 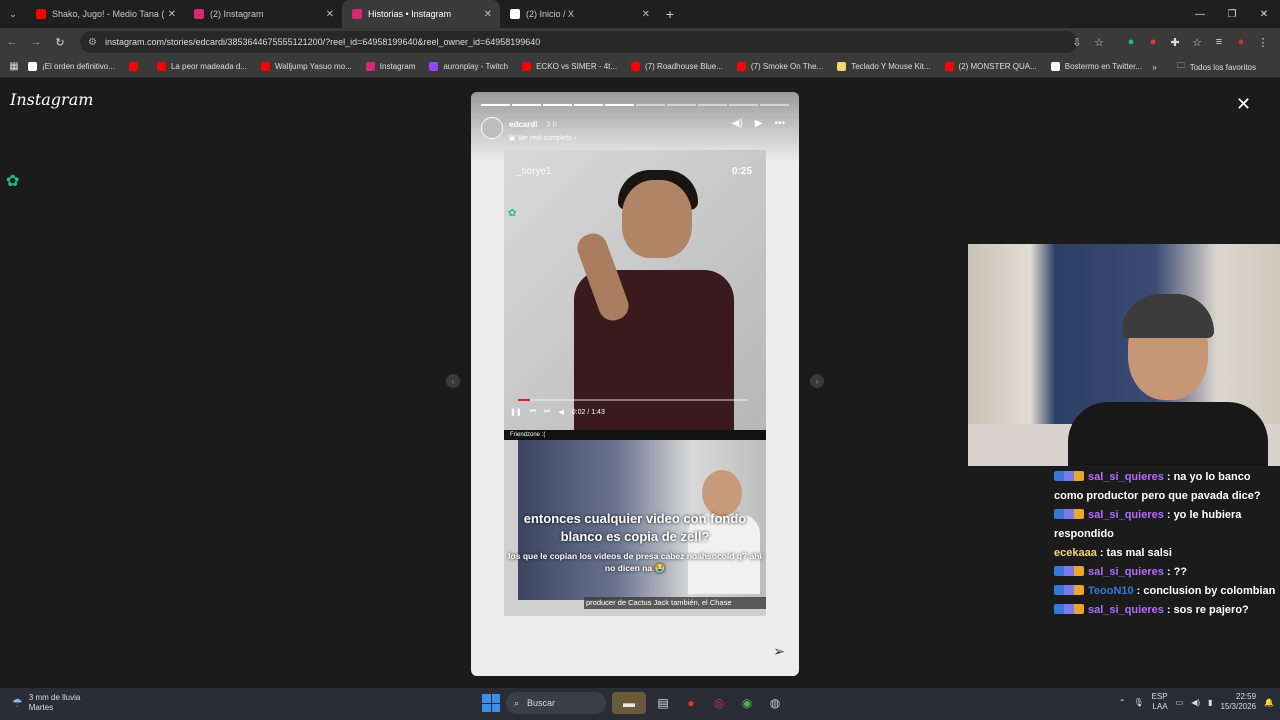 I want to click on extension-red-icon: ●, so click(x=1153, y=42).